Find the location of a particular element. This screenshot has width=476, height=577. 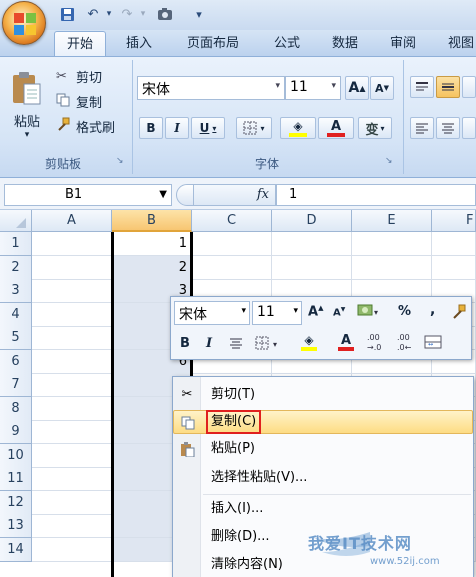

dialog-launcher-icon: ↘ is located at coordinates (120, 161).